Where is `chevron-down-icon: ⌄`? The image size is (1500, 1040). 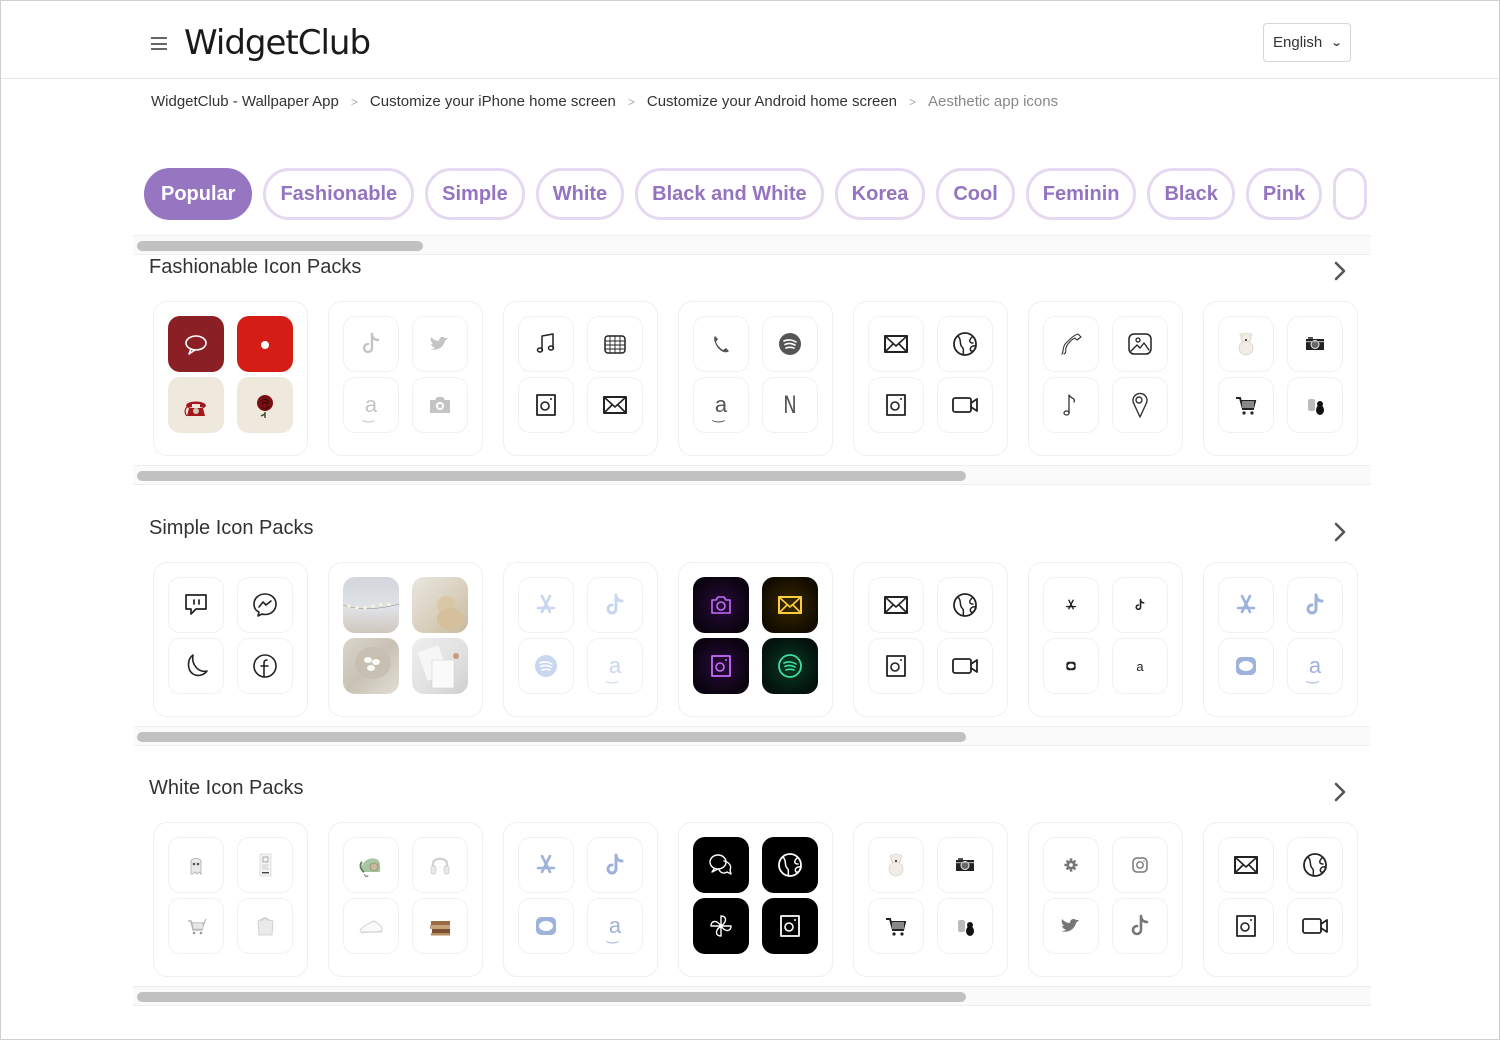 chevron-down-icon: ⌄ is located at coordinates (1336, 43).